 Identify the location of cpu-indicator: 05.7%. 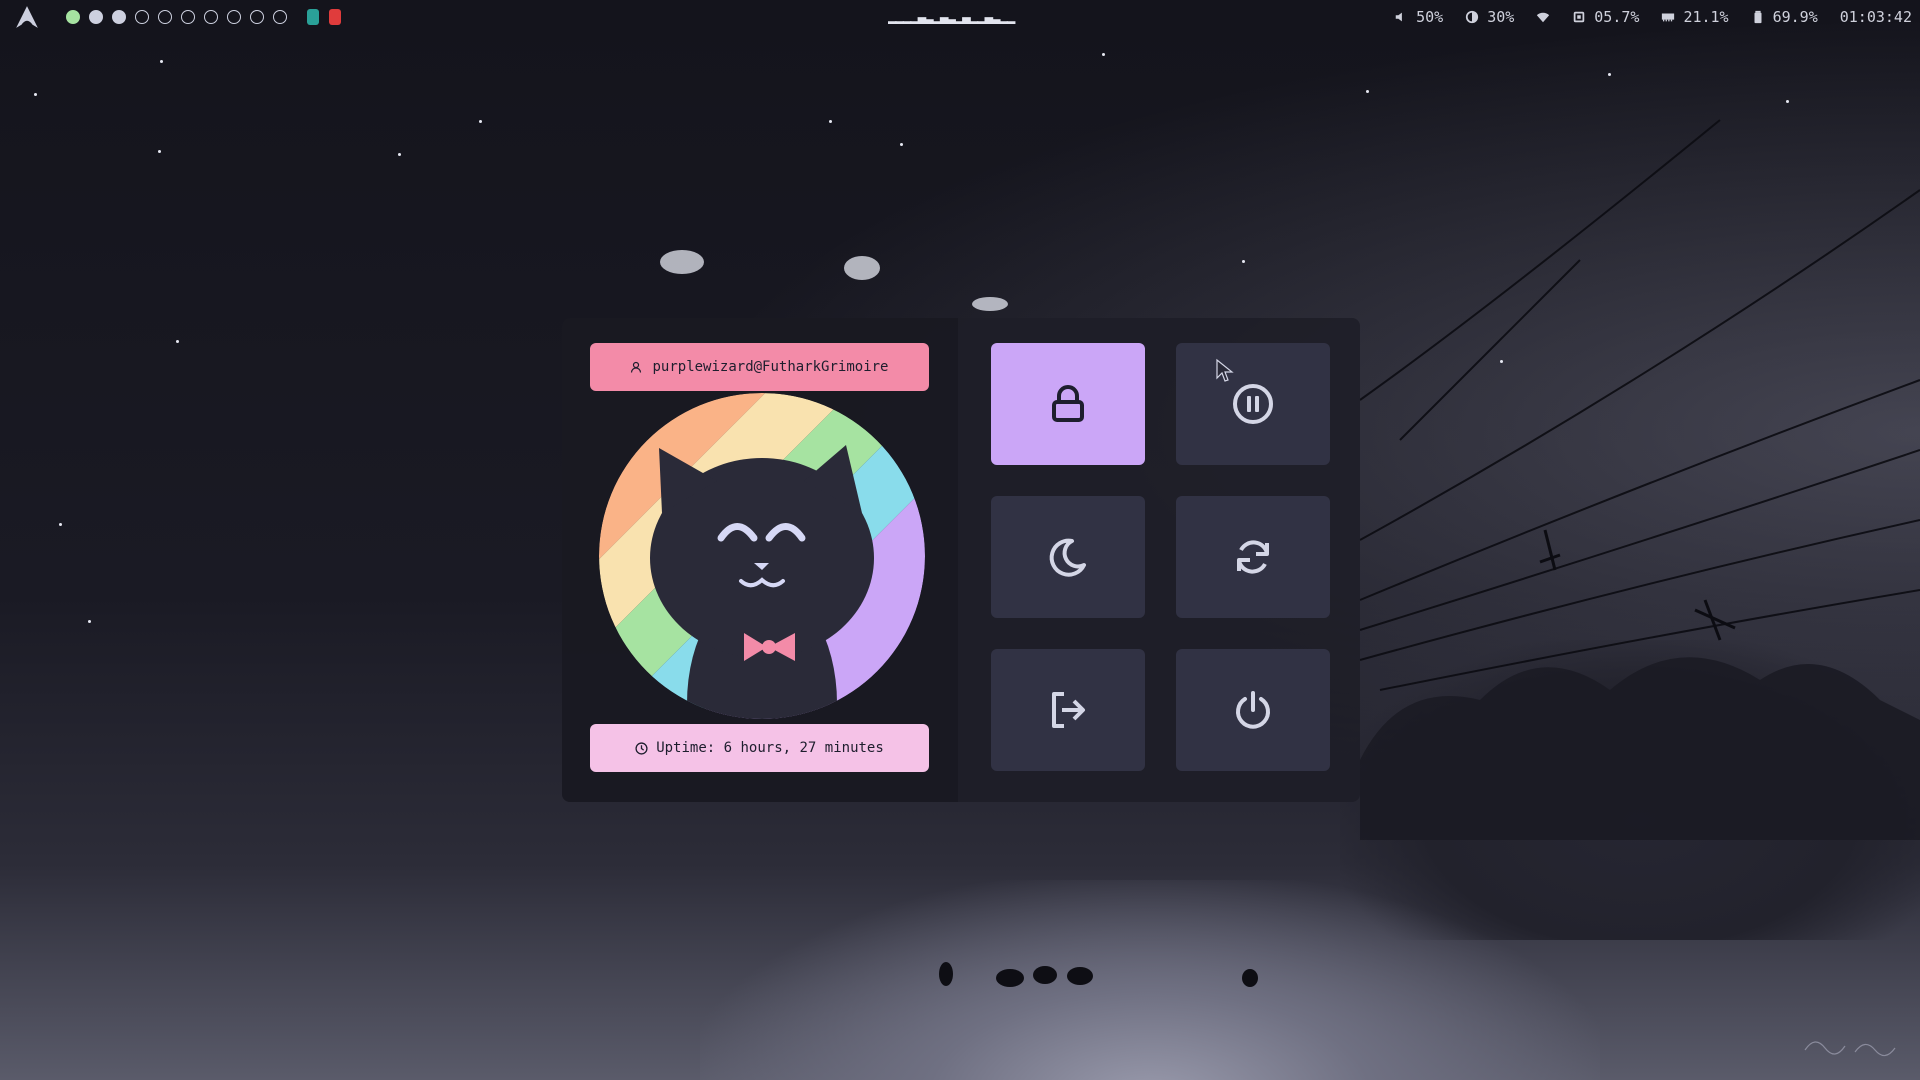
(1605, 17).